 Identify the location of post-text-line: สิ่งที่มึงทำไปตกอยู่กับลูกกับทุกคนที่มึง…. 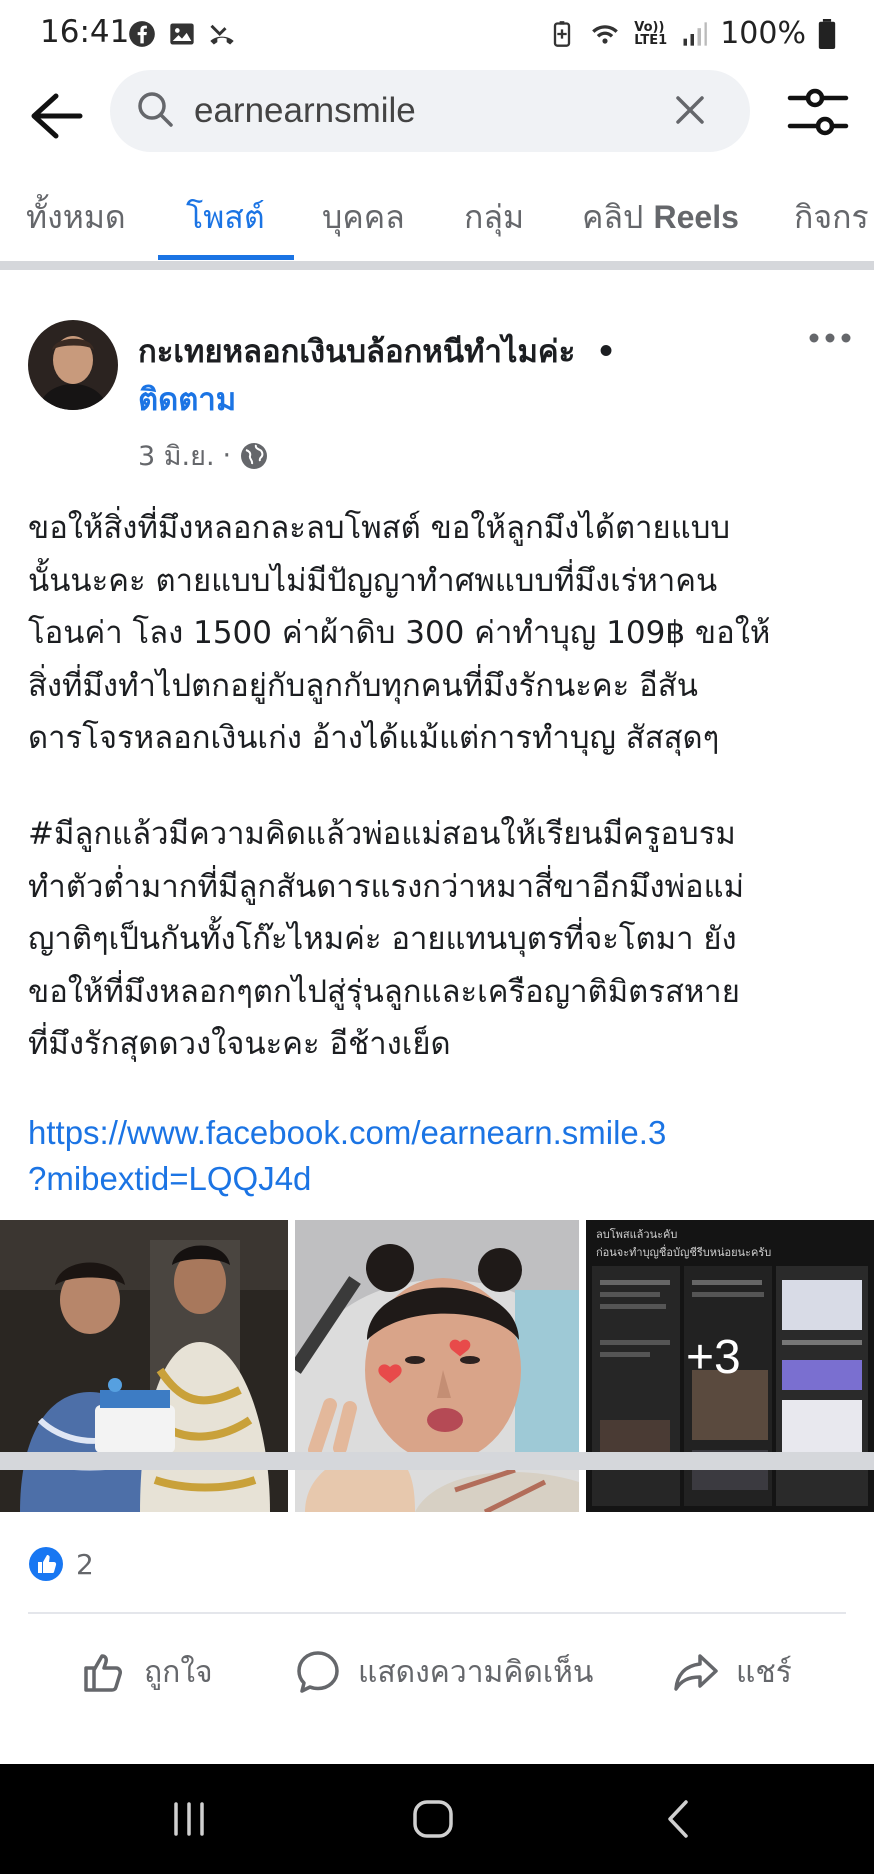
(363, 685).